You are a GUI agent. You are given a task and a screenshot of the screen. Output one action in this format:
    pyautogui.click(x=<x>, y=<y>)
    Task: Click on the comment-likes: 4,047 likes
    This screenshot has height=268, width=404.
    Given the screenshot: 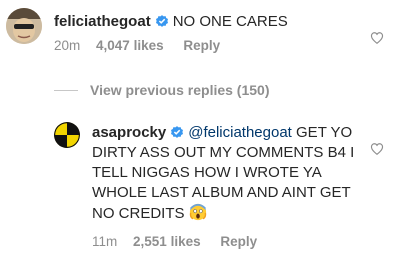 What is the action you would take?
    pyautogui.click(x=130, y=45)
    